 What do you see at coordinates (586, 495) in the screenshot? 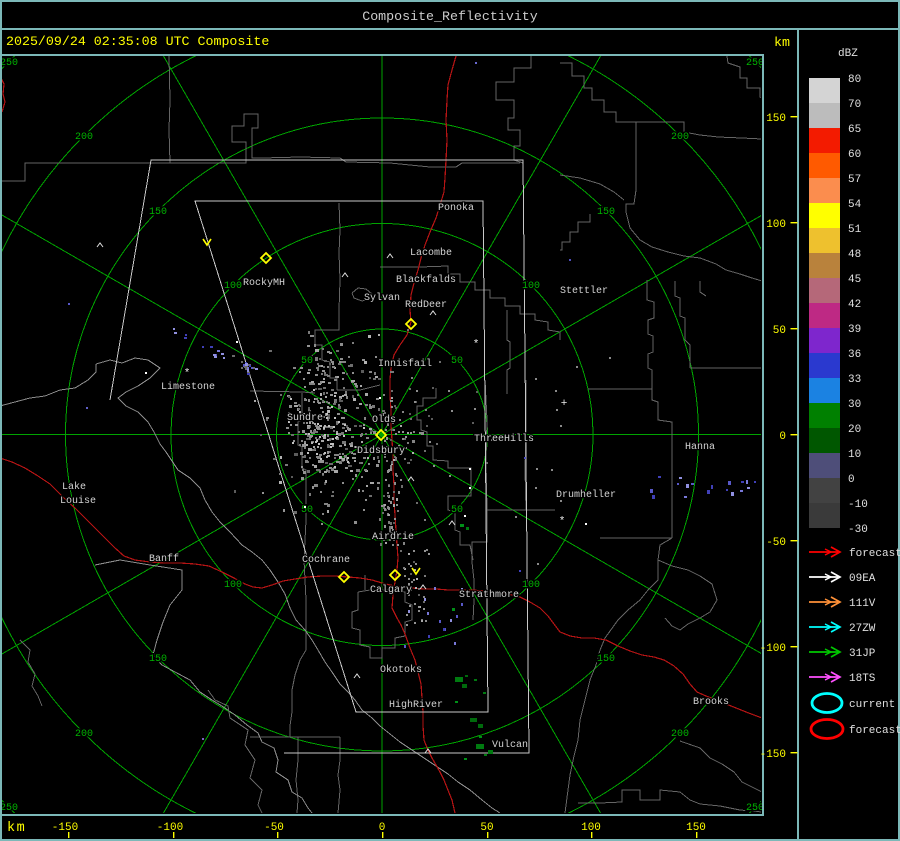
I see `svg-text: Drumheller` at bounding box center [586, 495].